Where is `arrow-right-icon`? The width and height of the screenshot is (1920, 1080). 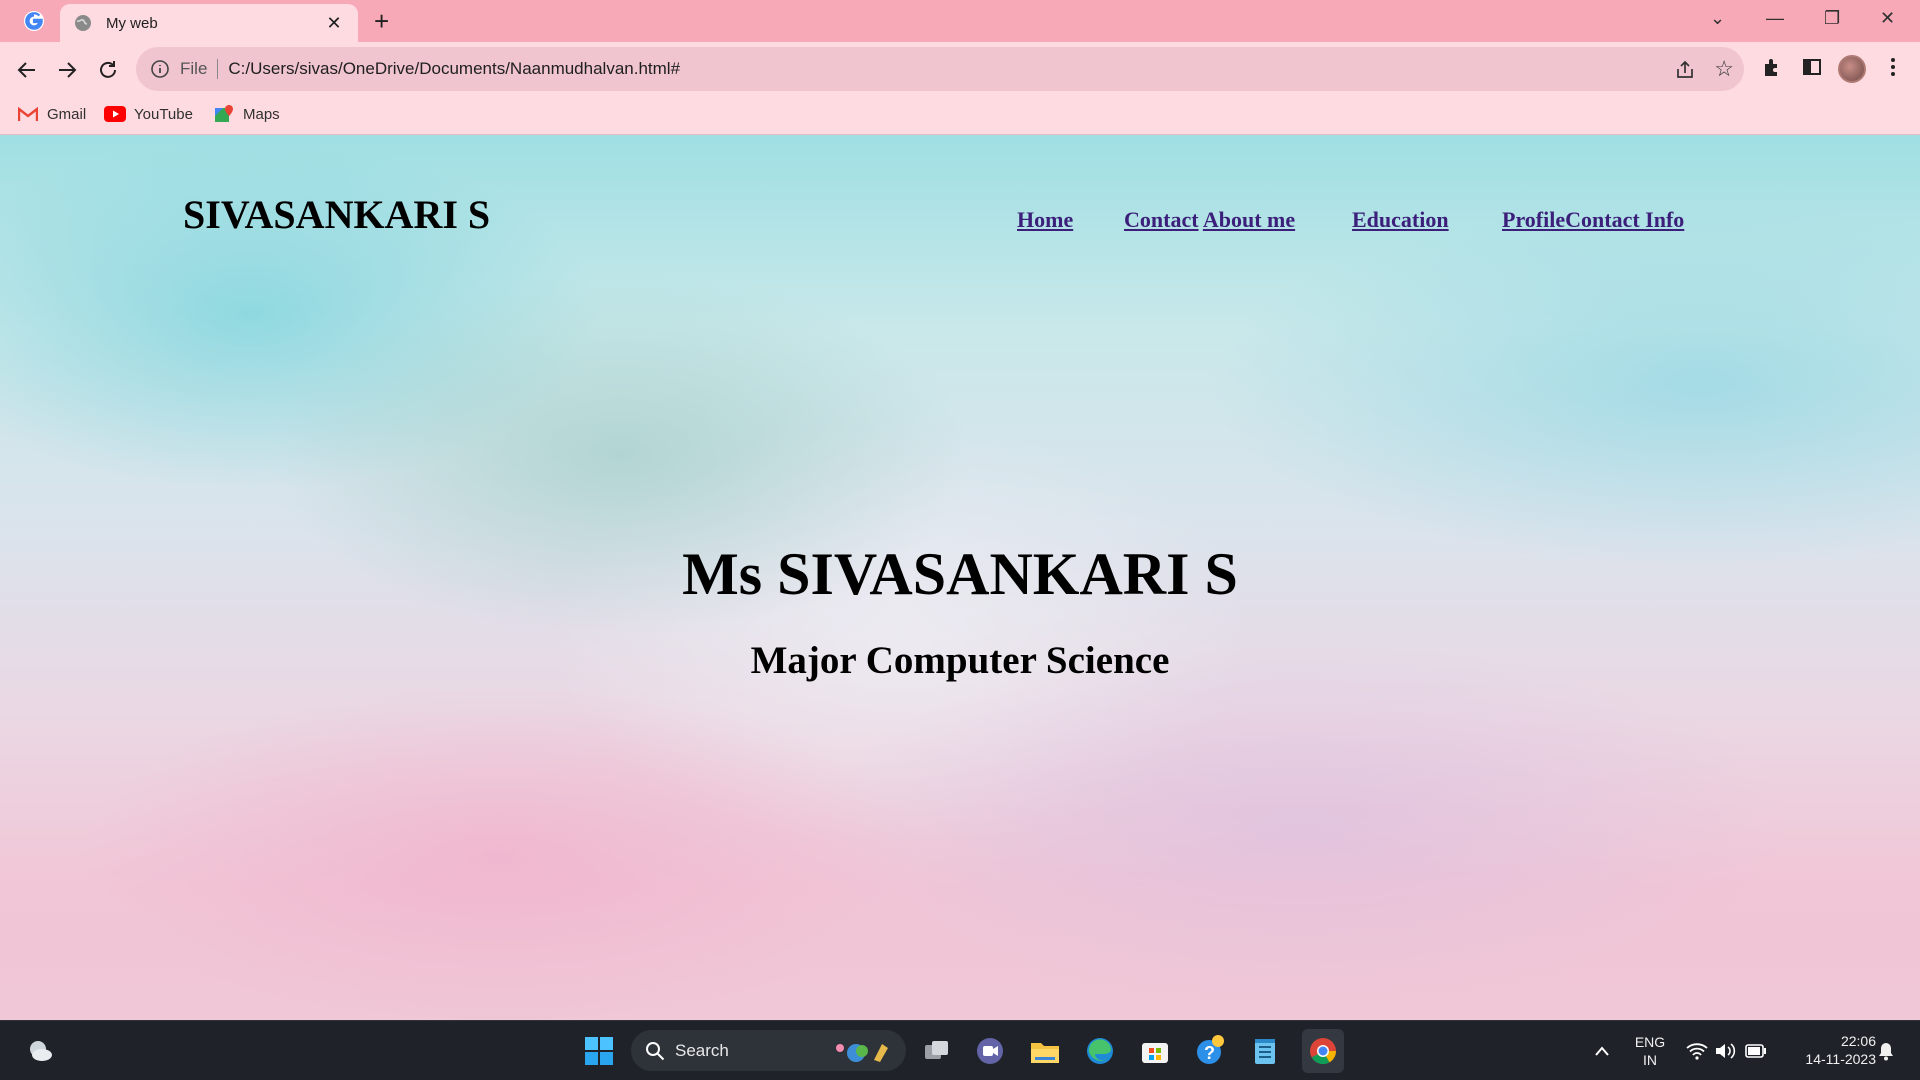 arrow-right-icon is located at coordinates (68, 70).